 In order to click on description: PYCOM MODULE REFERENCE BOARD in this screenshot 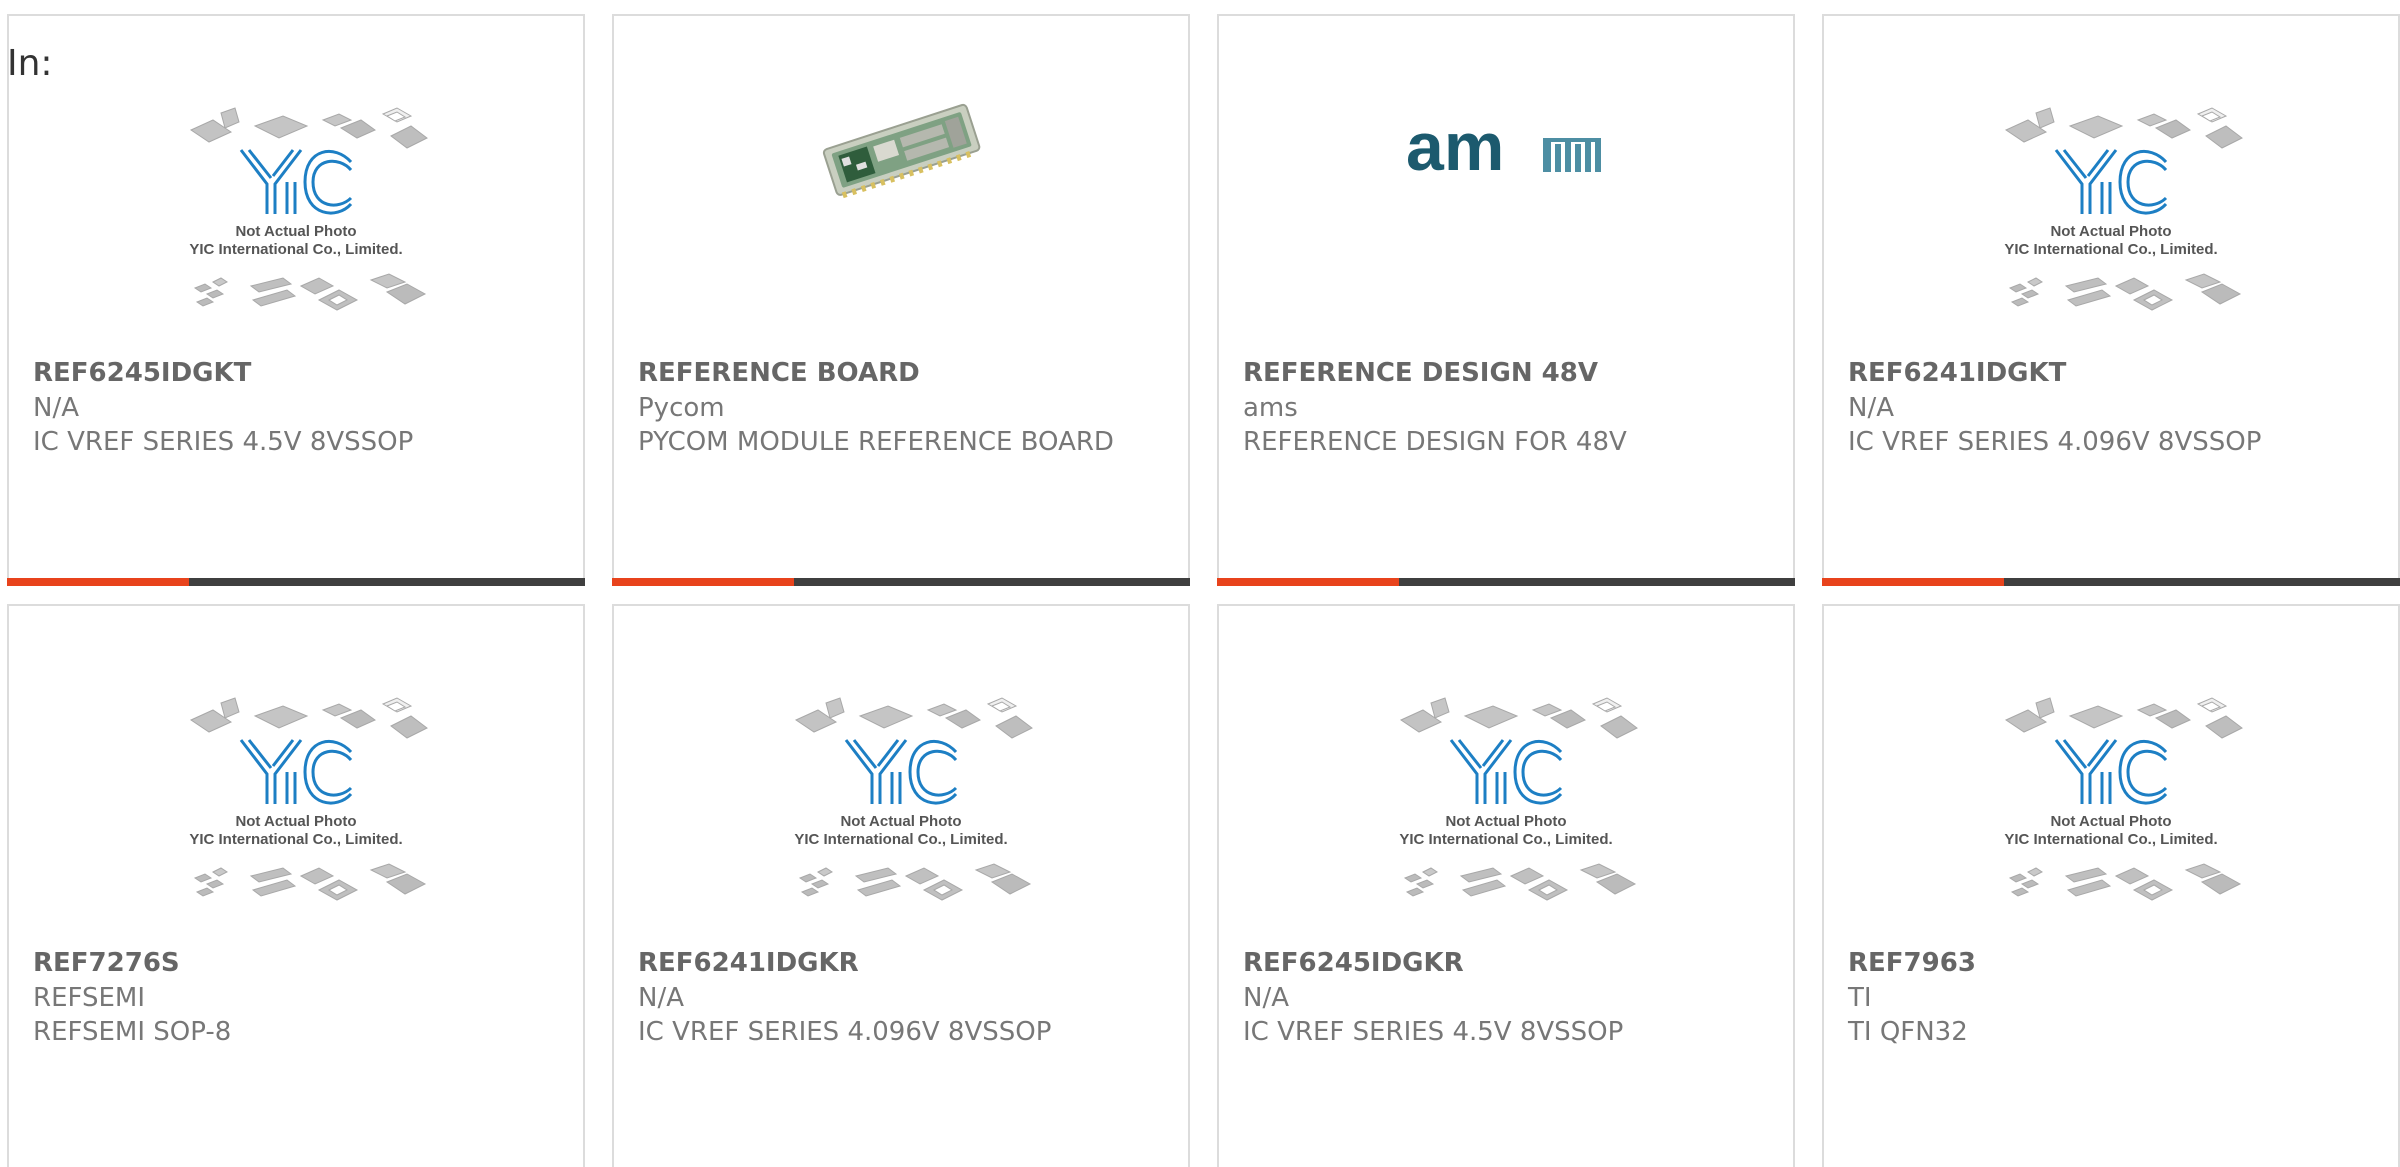, I will do `click(876, 442)`.